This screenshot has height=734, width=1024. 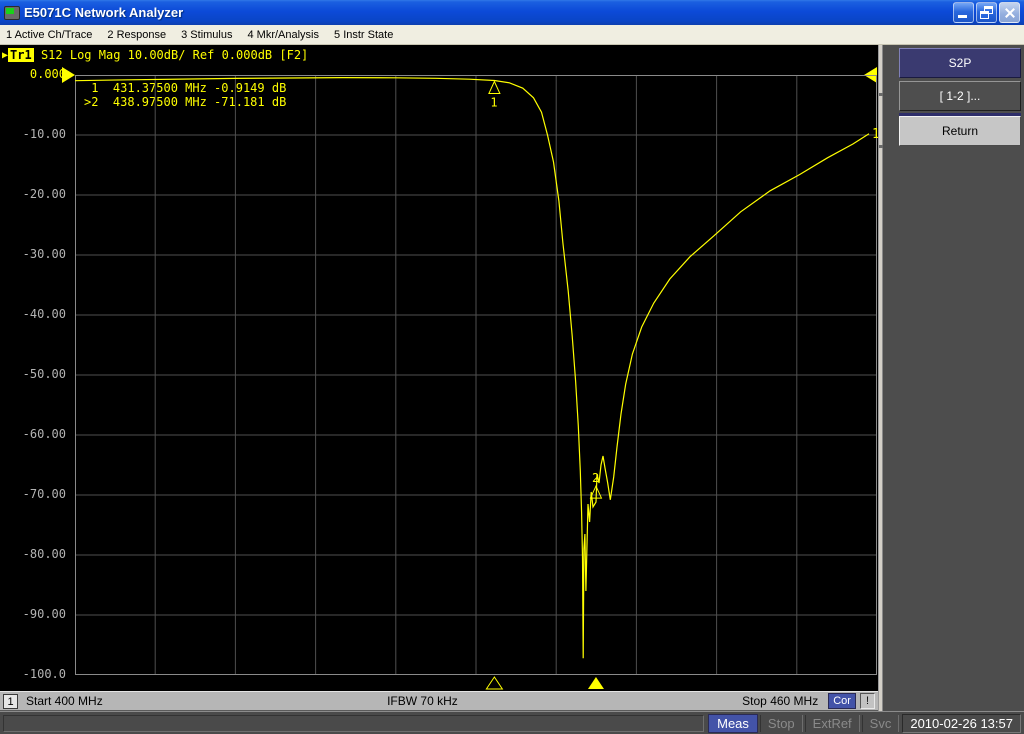 What do you see at coordinates (44, 254) in the screenshot?
I see `y-tick-label: -30.00` at bounding box center [44, 254].